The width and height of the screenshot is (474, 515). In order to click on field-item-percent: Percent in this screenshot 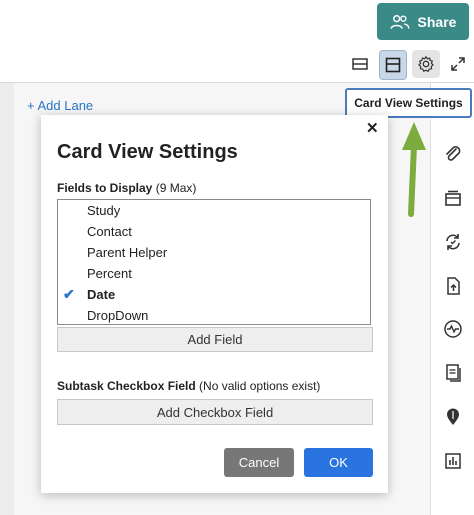, I will do `click(214, 273)`.